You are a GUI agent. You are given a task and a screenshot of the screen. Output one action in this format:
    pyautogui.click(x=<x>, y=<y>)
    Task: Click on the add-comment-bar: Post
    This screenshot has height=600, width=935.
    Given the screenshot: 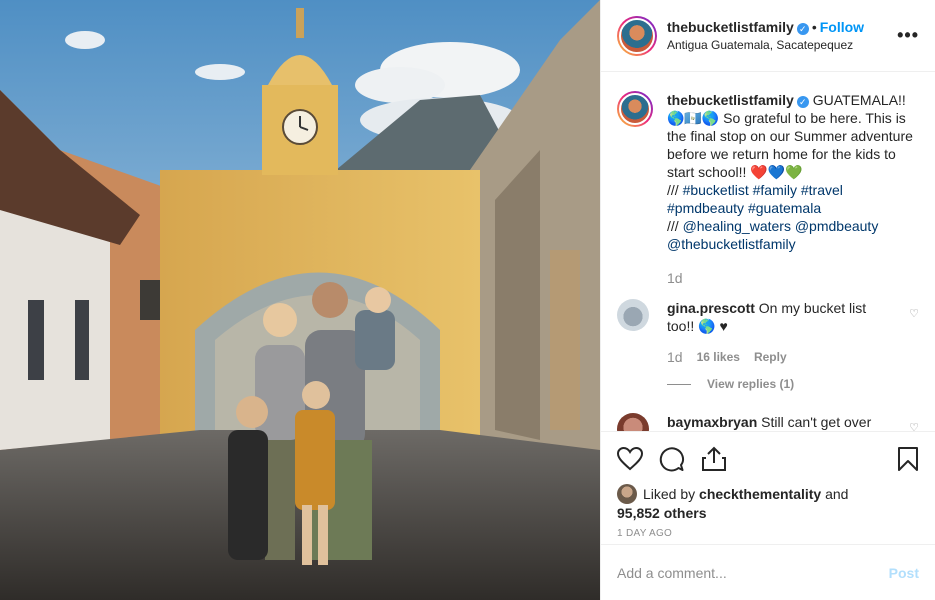 What is the action you would take?
    pyautogui.click(x=768, y=572)
    